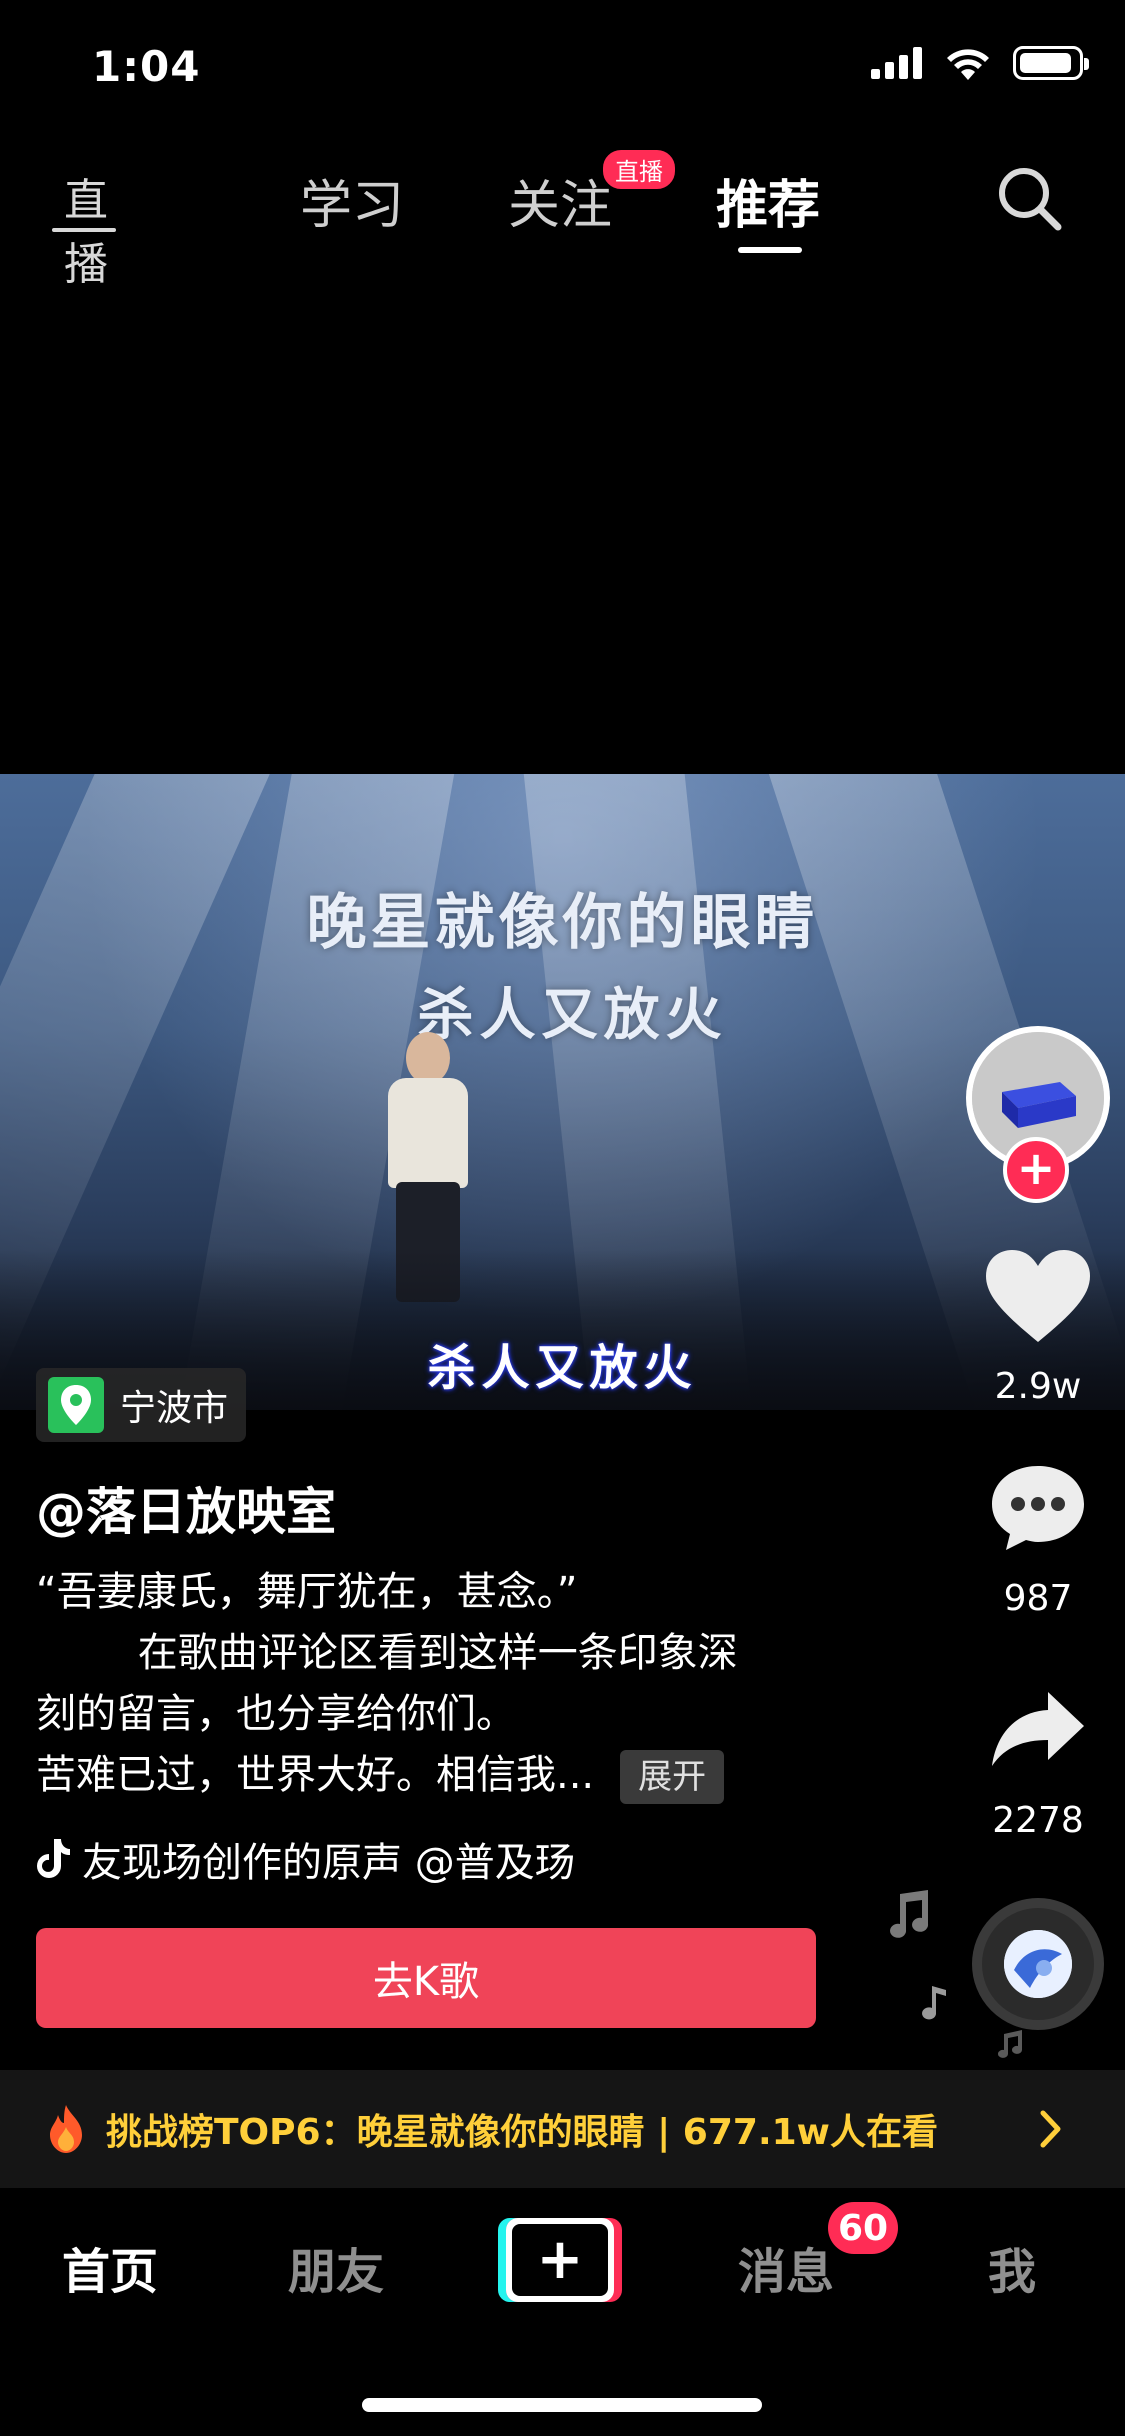  I want to click on status-time: 1:04, so click(146, 66).